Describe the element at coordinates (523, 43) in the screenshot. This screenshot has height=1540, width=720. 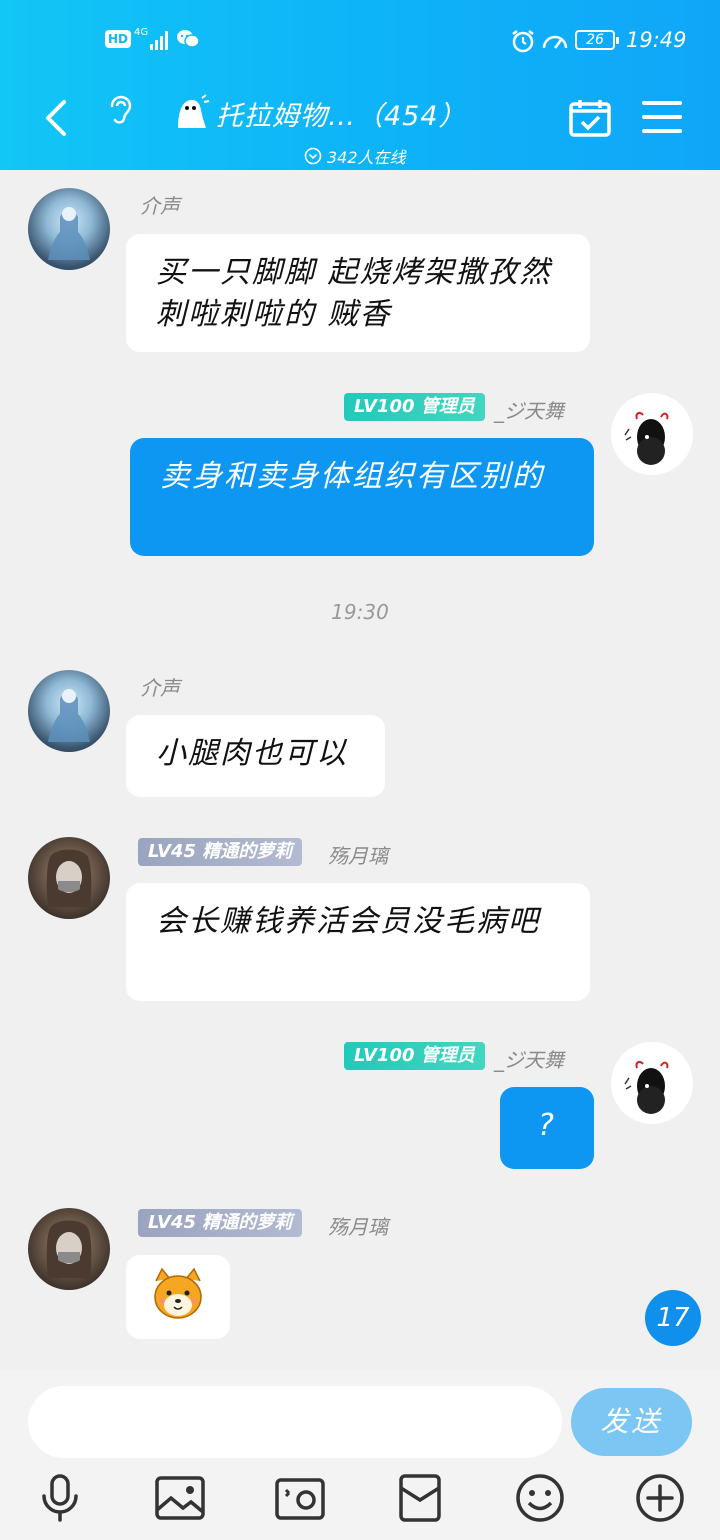
I see `alarm-icon` at that location.